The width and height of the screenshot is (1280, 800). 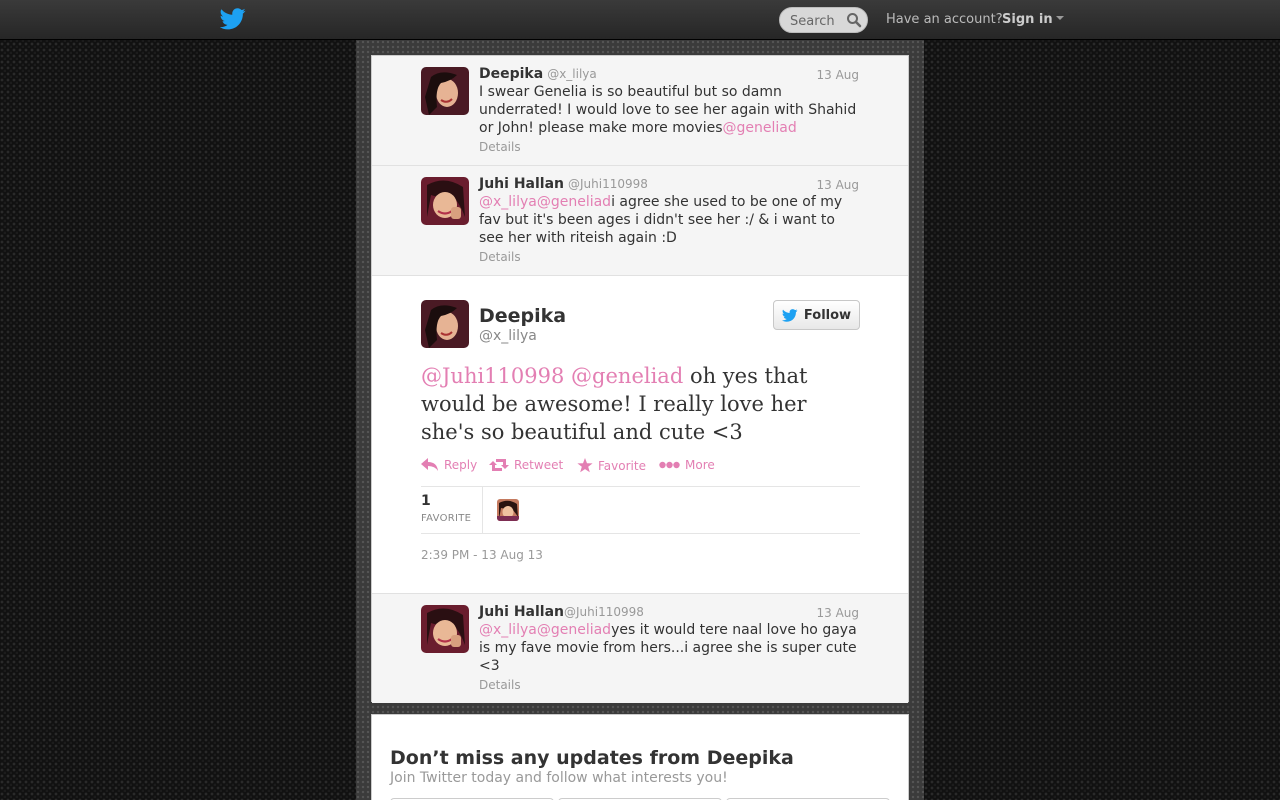 I want to click on favorite-button: Favorite, so click(x=611, y=465).